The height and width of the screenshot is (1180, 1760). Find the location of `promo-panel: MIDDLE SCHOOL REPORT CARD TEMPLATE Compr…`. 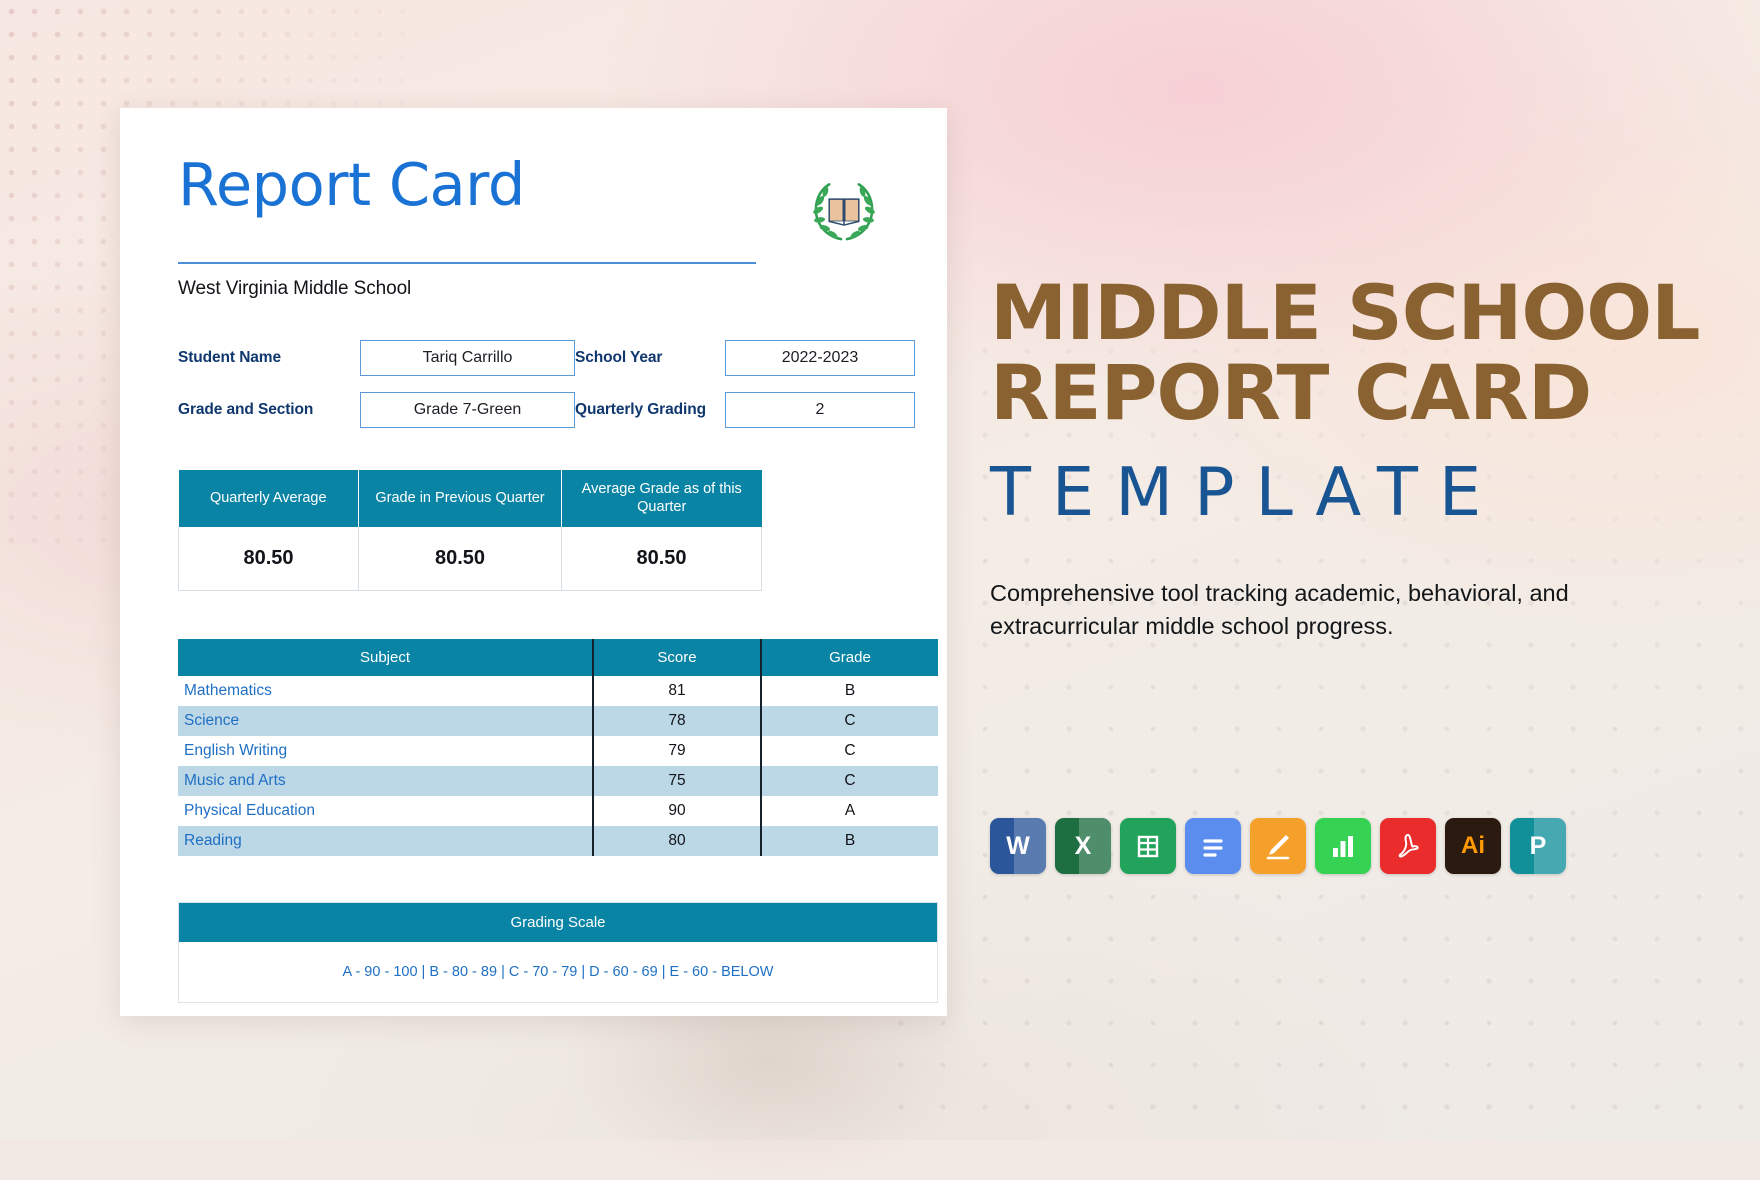

promo-panel: MIDDLE SCHOOL REPORT CARD TEMPLATE Compr… is located at coordinates (1345, 458).